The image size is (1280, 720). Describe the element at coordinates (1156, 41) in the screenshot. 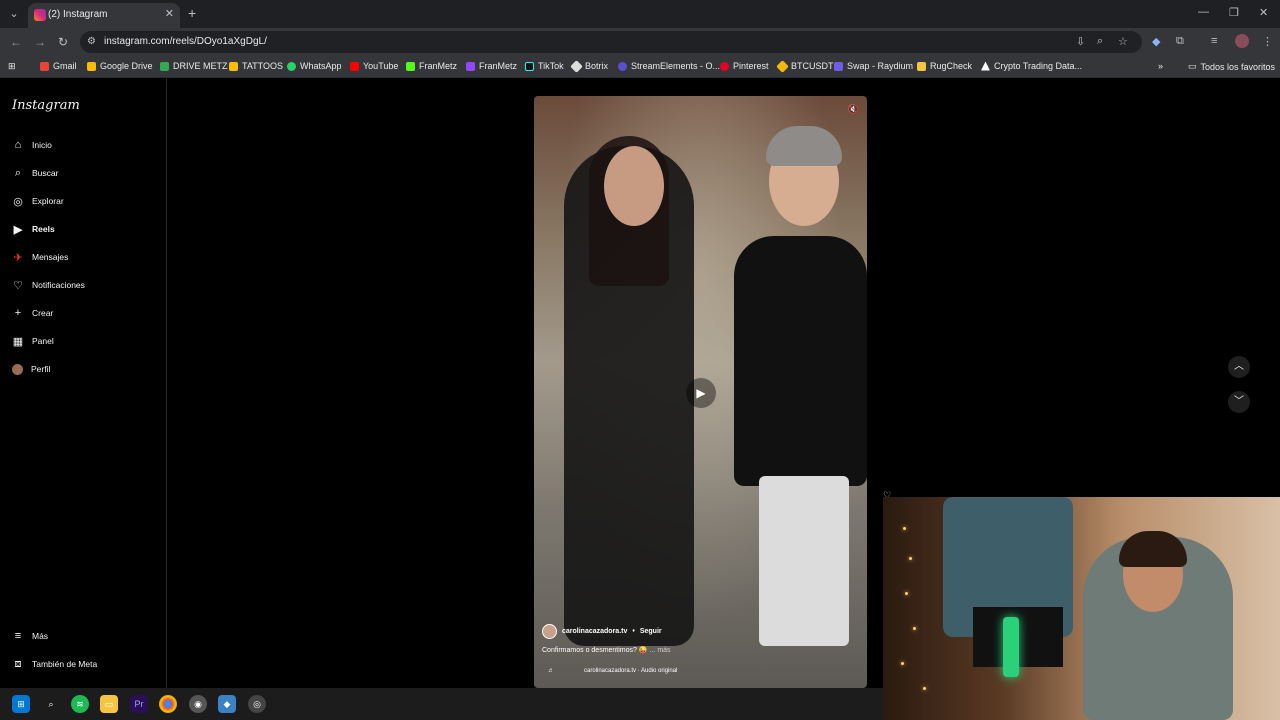

I see `extension-icon: ◆` at that location.